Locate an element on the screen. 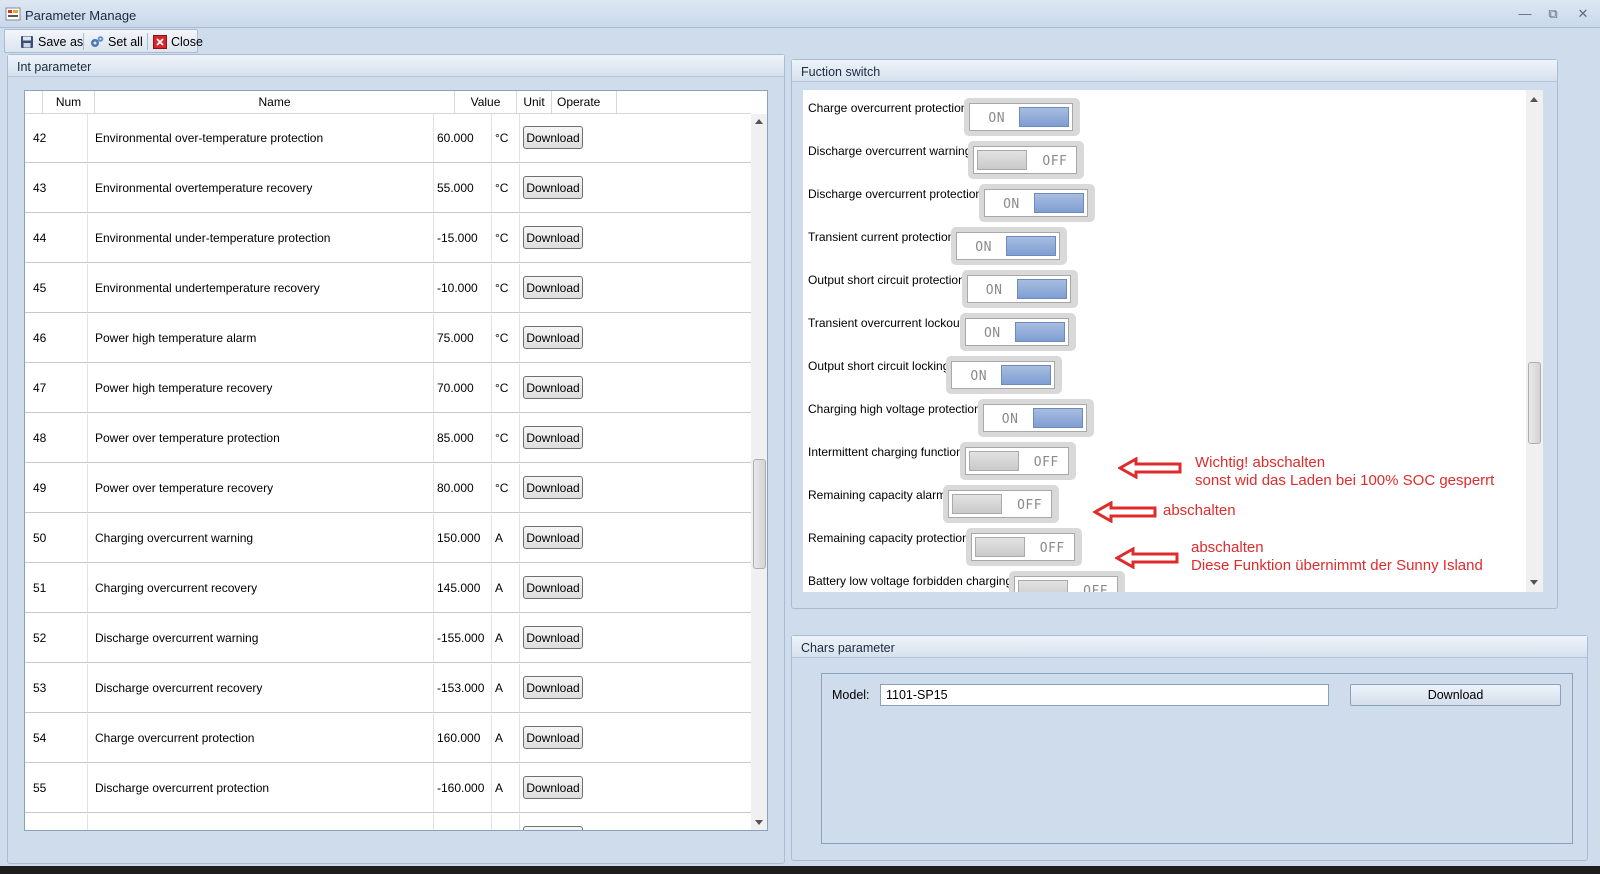 This screenshot has height=874, width=1600. switch-row: Discharge overcurrent warning OFF is located at coordinates (1168, 157).